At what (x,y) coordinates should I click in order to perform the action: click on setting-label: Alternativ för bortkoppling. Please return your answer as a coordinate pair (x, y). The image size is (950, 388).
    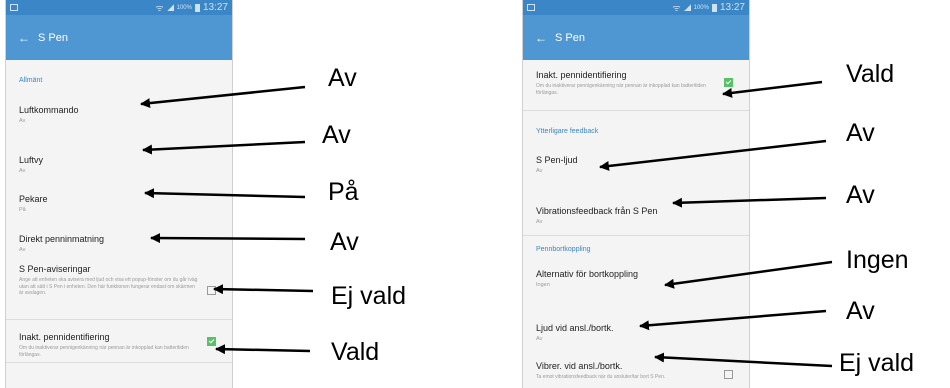
    Looking at the image, I should click on (587, 274).